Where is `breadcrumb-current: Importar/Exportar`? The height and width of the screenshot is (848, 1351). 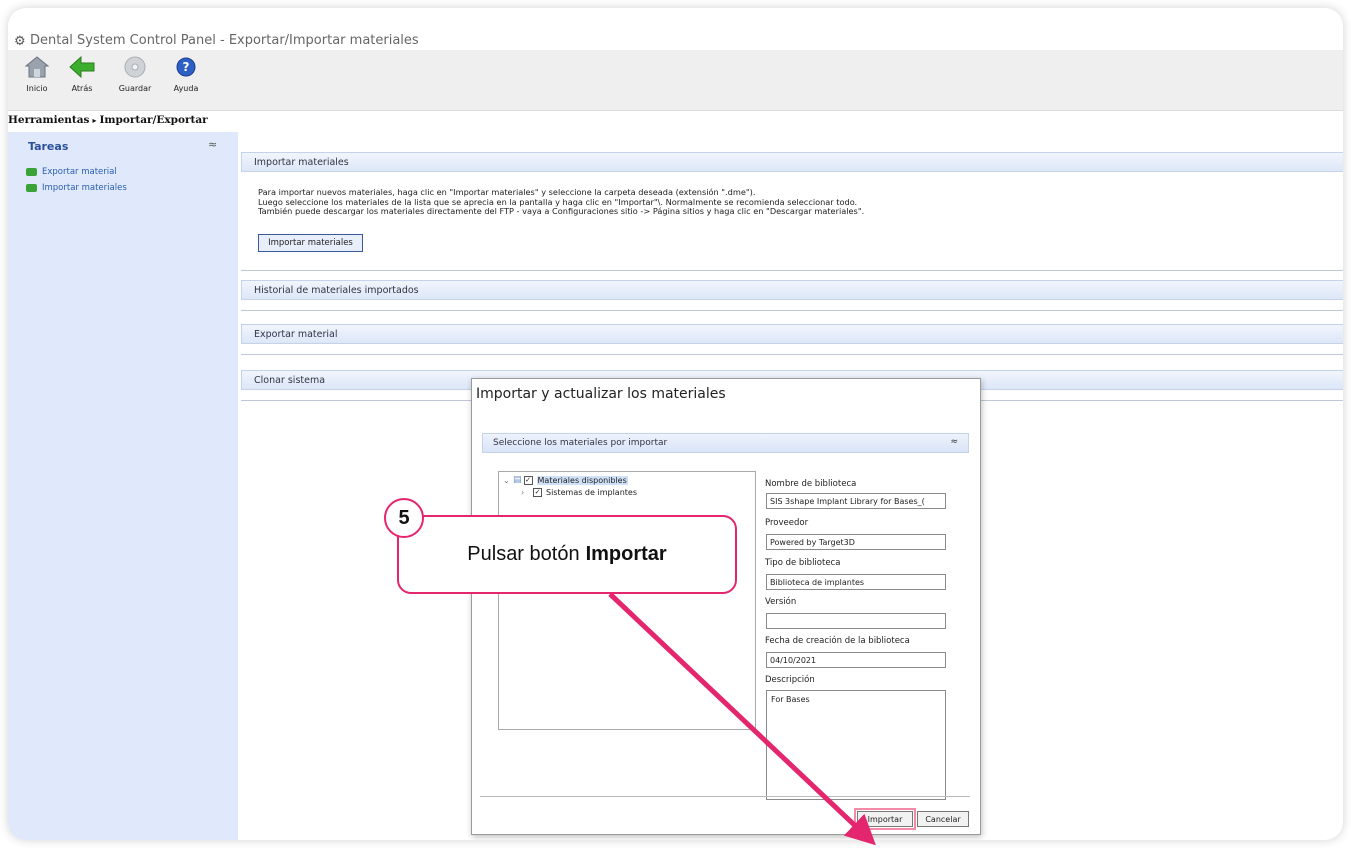
breadcrumb-current: Importar/Exportar is located at coordinates (153, 120).